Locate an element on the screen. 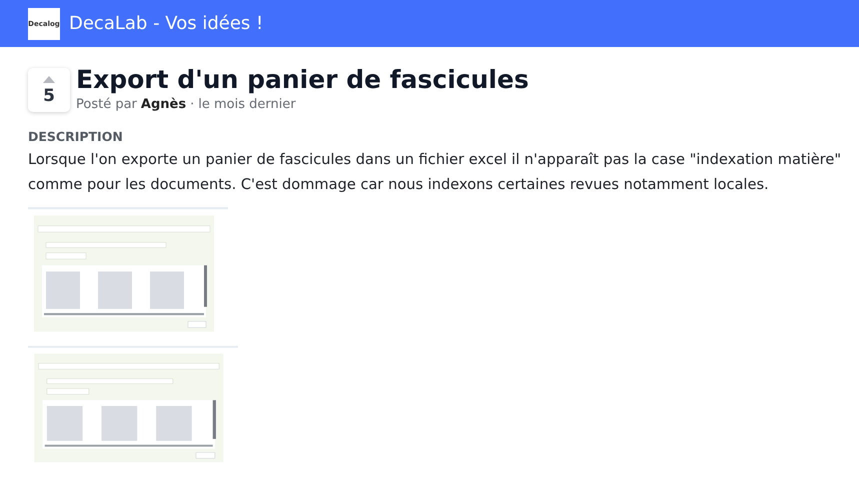  section-heading: DESCRIPTION is located at coordinates (76, 136).